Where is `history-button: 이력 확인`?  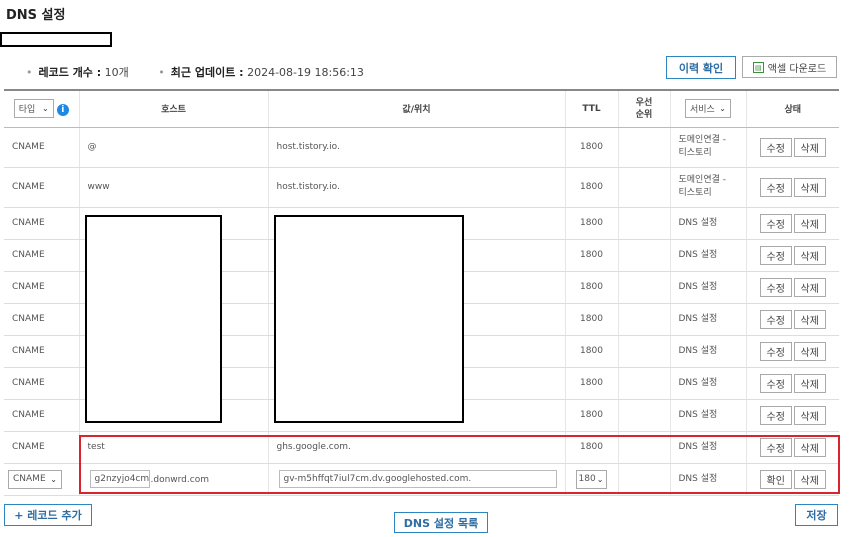
history-button: 이력 확인 is located at coordinates (701, 67).